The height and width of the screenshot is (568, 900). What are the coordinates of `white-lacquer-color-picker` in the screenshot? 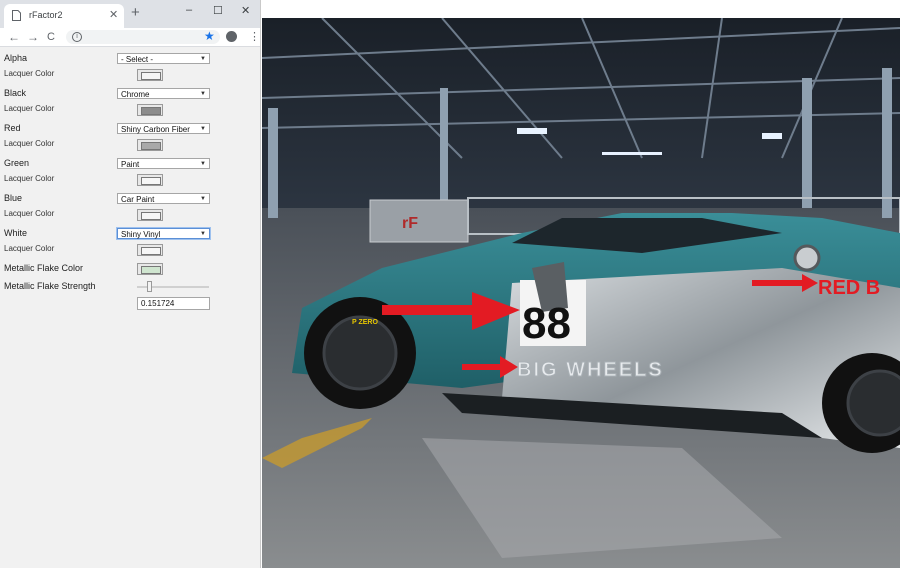 It's located at (150, 250).